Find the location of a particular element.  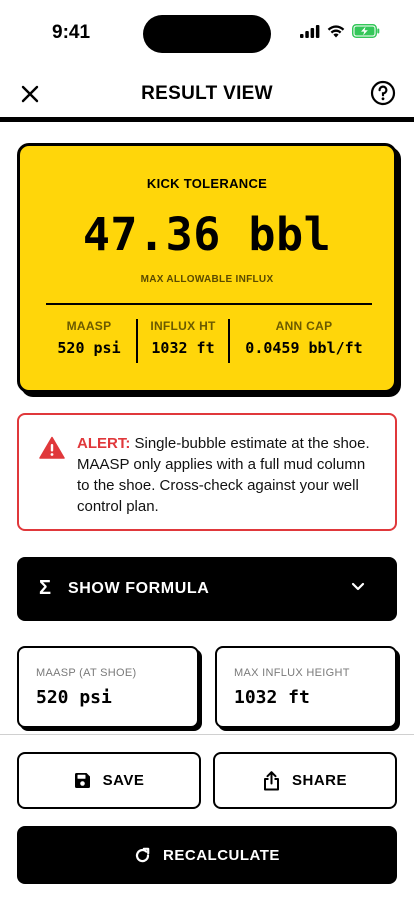

status-bar: 9:41 is located at coordinates (207, 32).